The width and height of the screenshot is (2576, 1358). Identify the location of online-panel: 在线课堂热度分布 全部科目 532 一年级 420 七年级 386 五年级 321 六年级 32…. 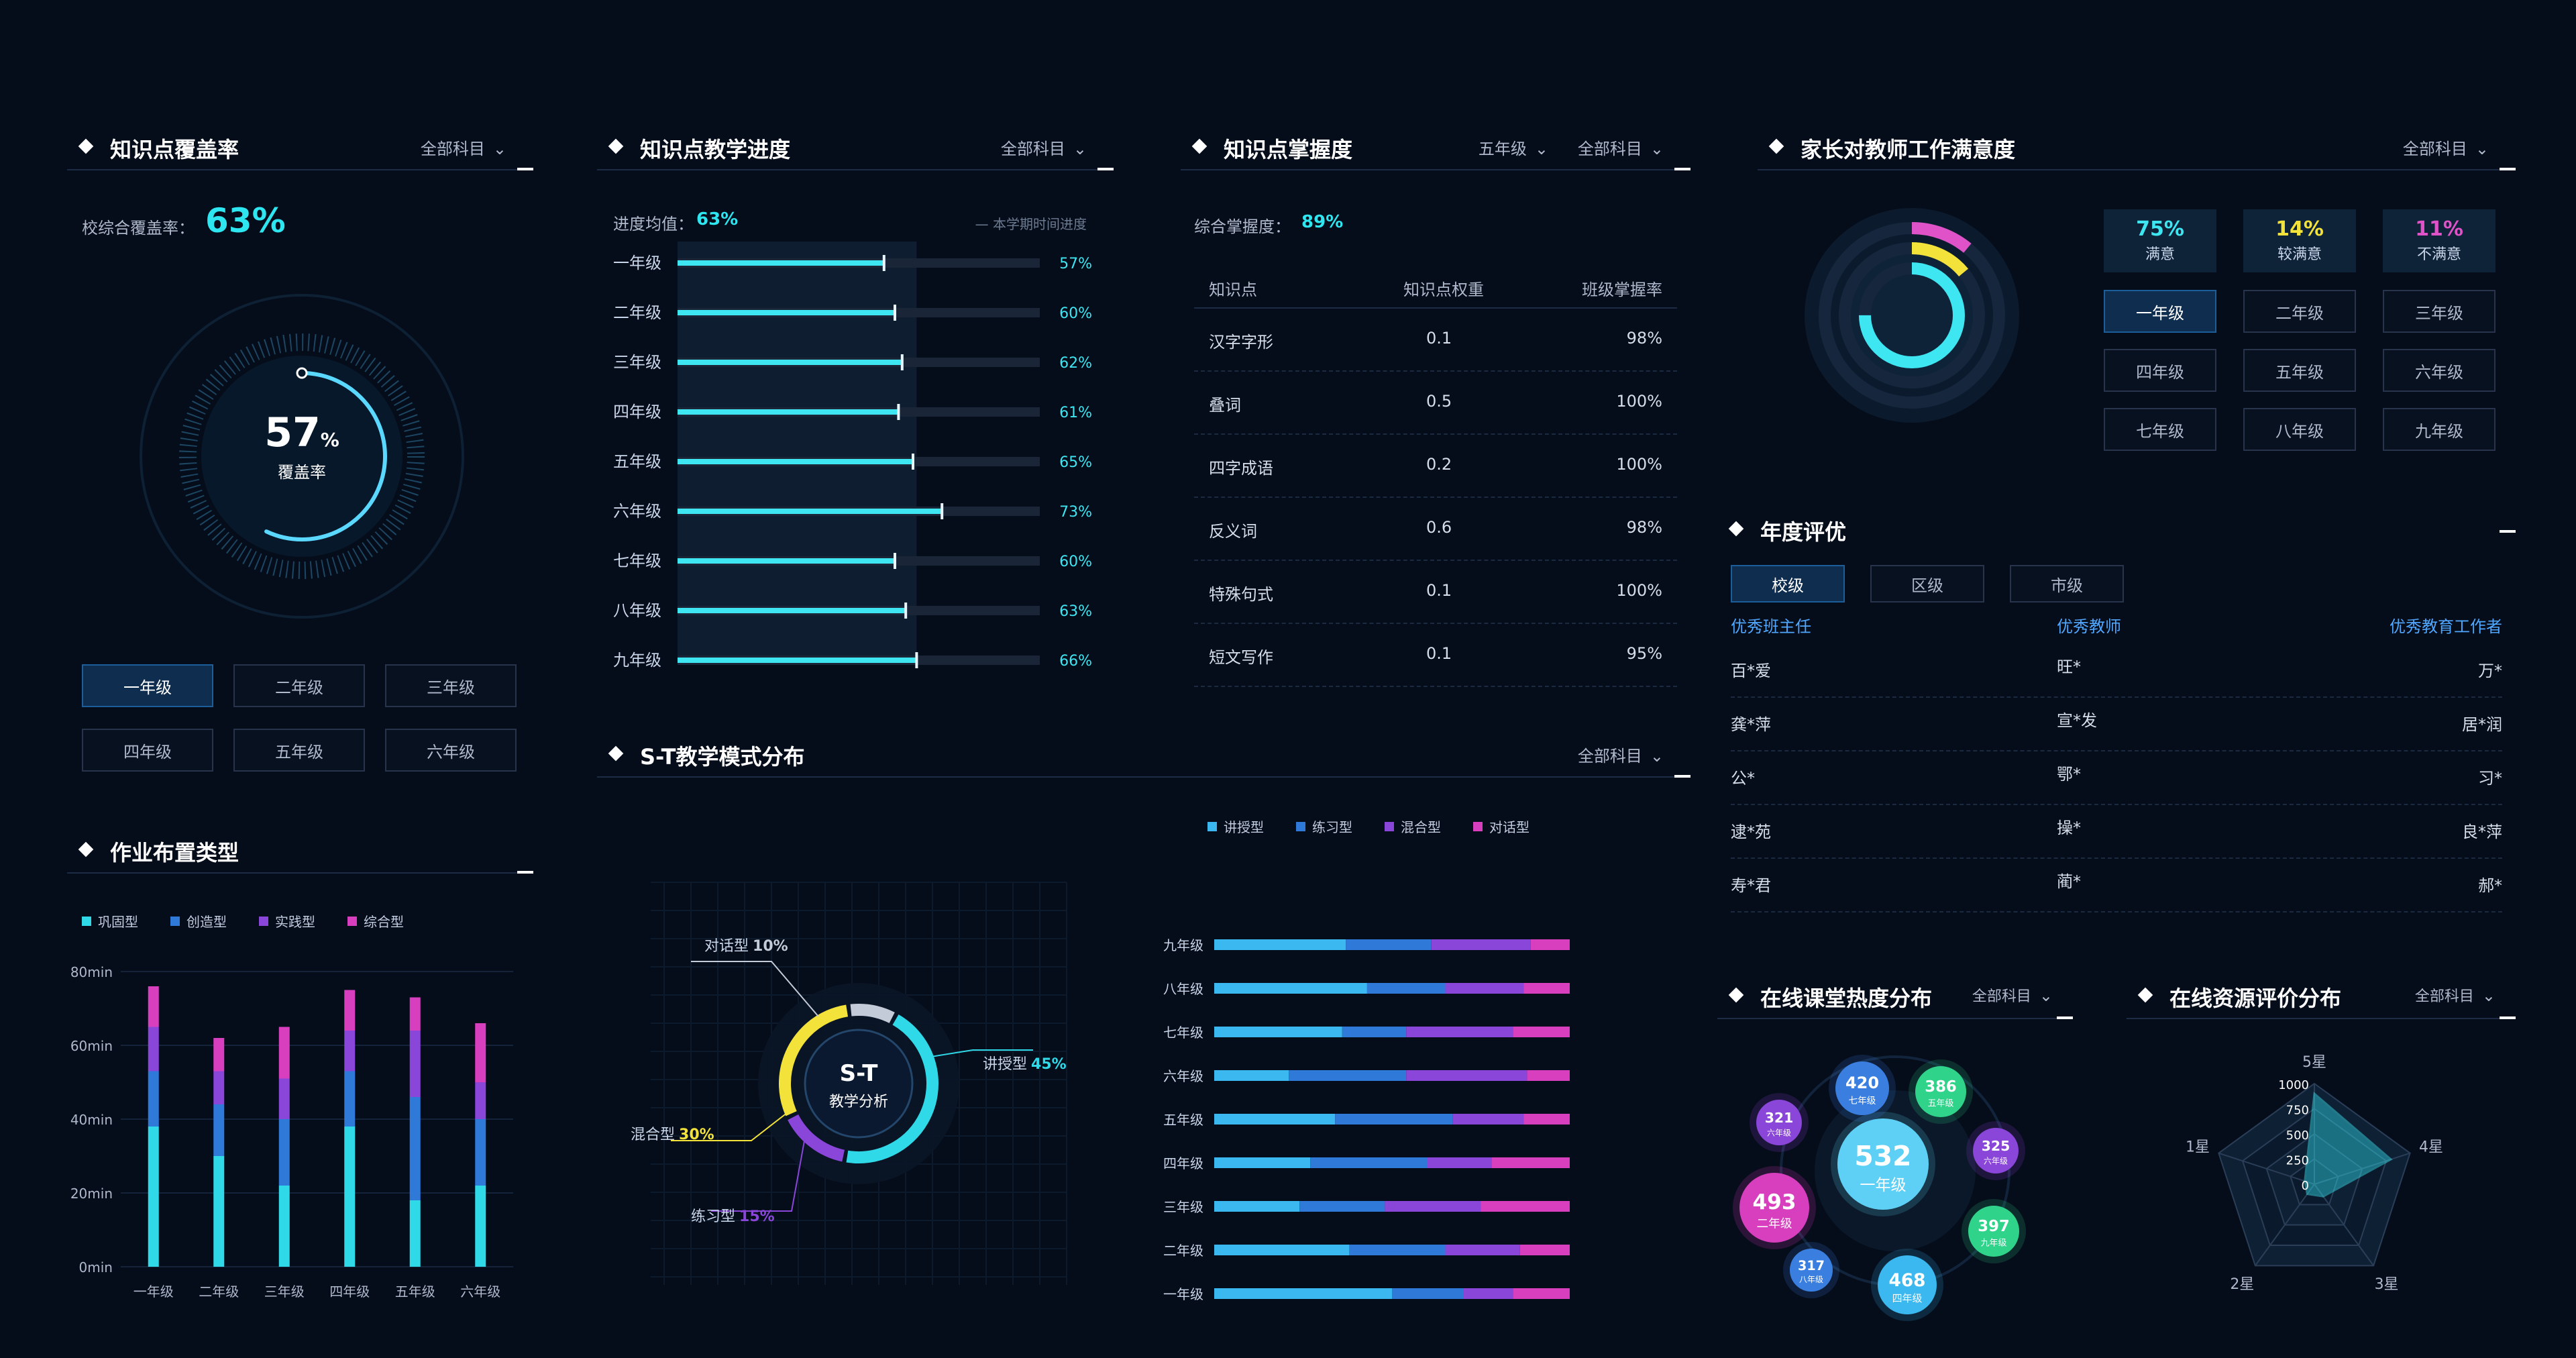
(1895, 1164).